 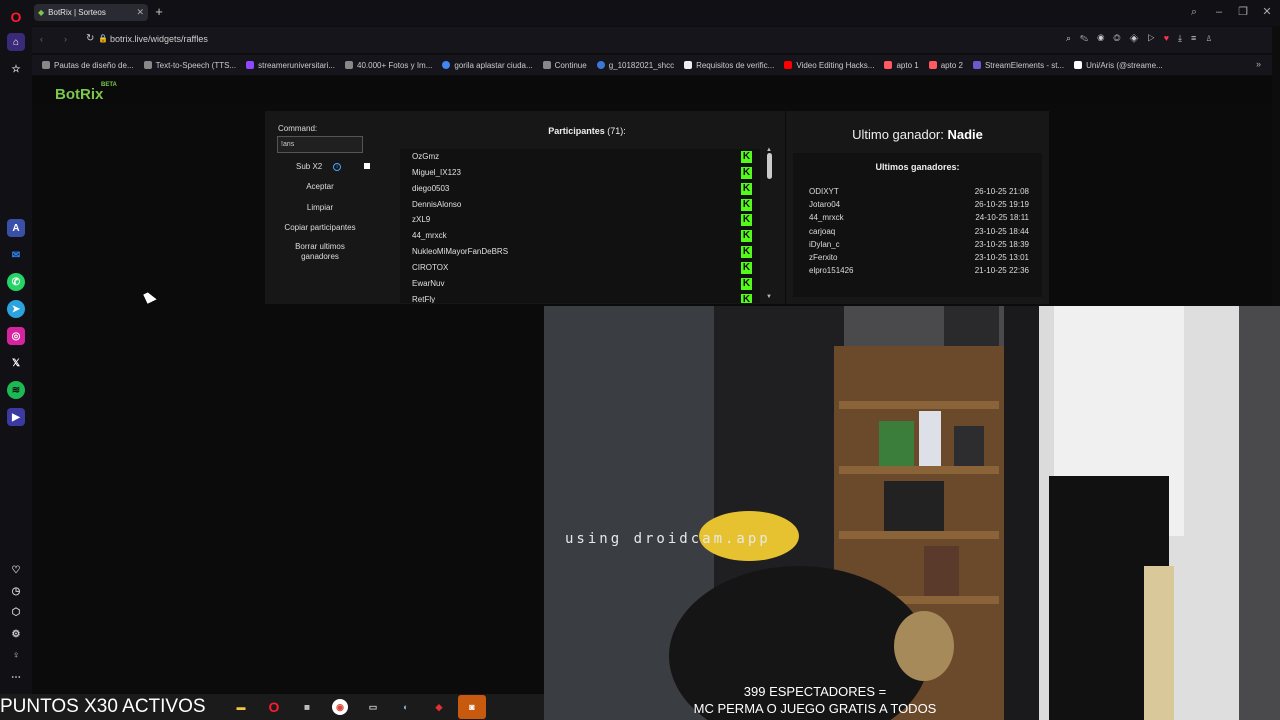 What do you see at coordinates (582, 252) in the screenshot?
I see `list-item: NukleoMiMayorFanDeBRS K` at bounding box center [582, 252].